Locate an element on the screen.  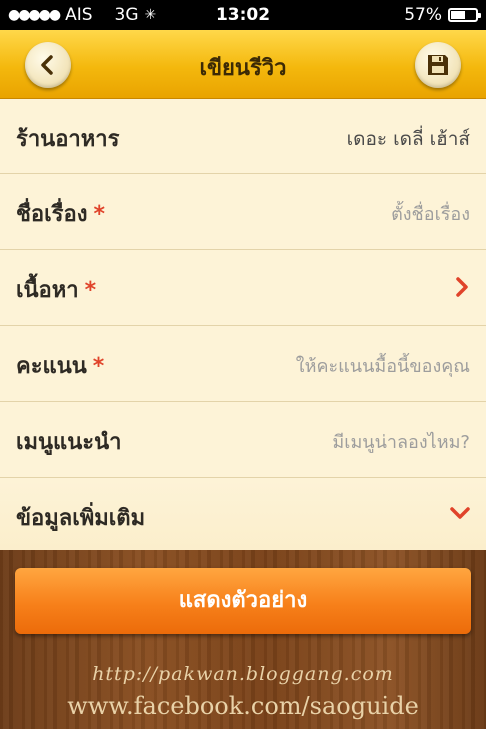
rating-label-text: คะแนน is located at coordinates (51, 366).